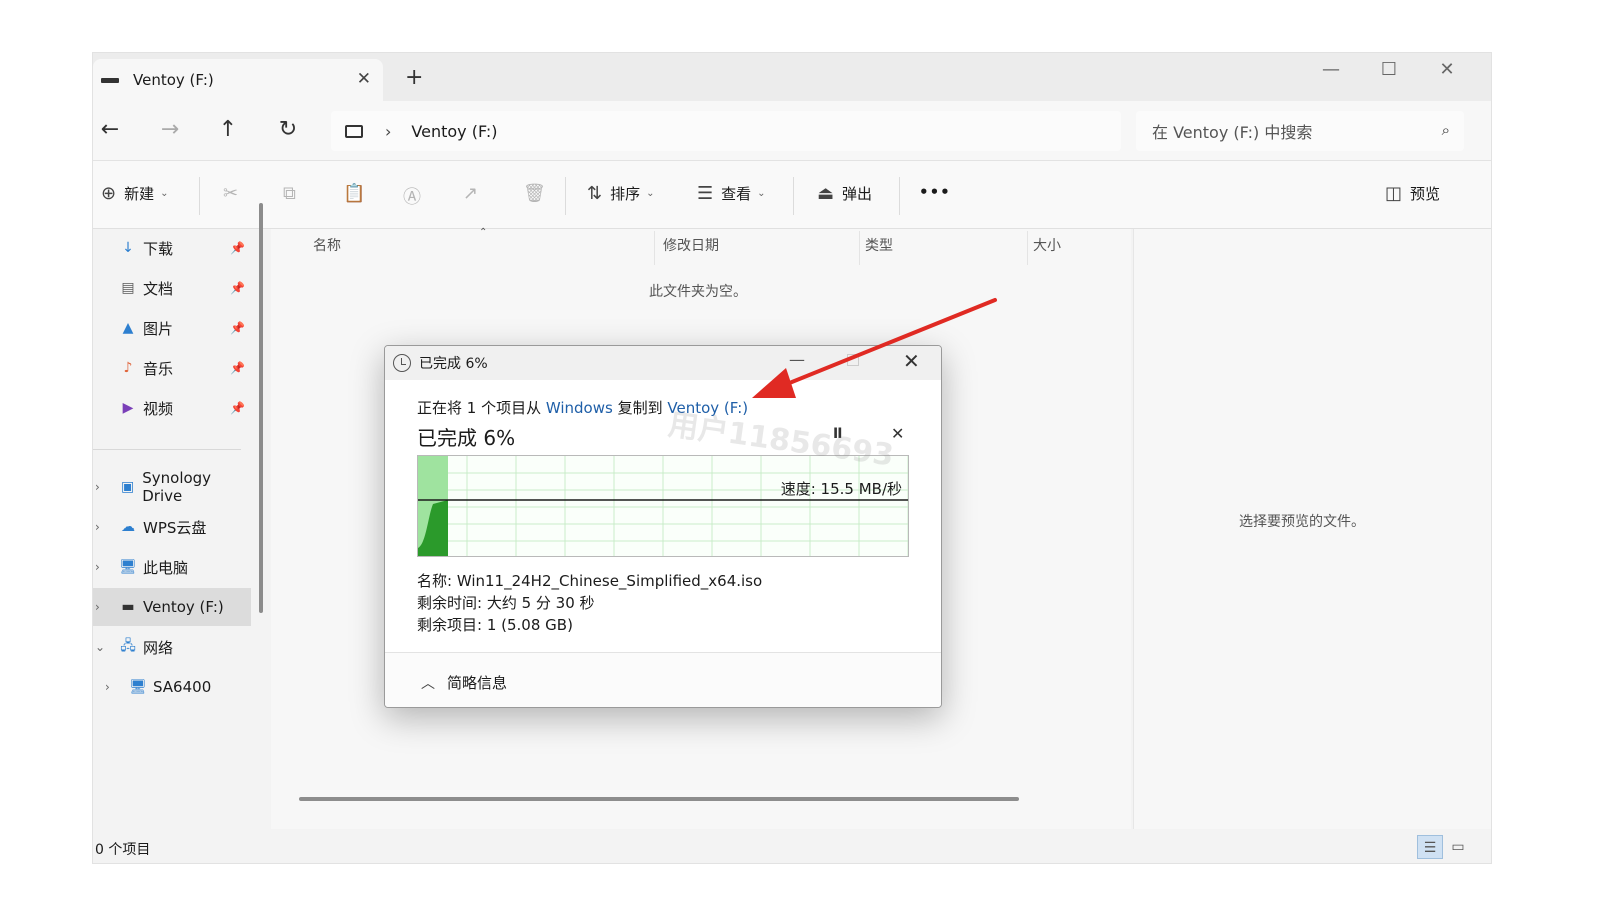 This screenshot has height=910, width=1601. I want to click on column-header-name: 名称, so click(327, 245).